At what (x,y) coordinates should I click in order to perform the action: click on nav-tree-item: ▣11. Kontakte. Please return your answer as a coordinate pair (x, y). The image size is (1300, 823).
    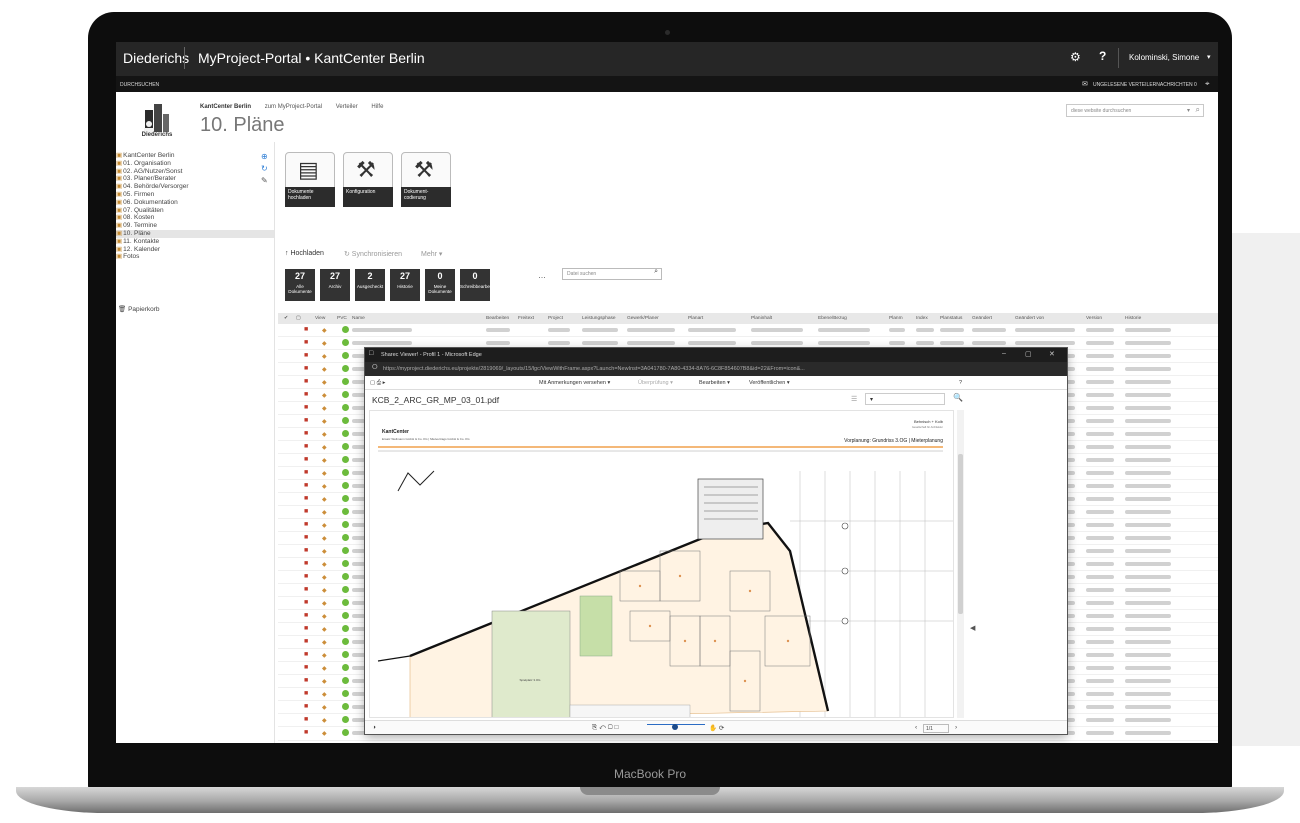
    Looking at the image, I should click on (195, 242).